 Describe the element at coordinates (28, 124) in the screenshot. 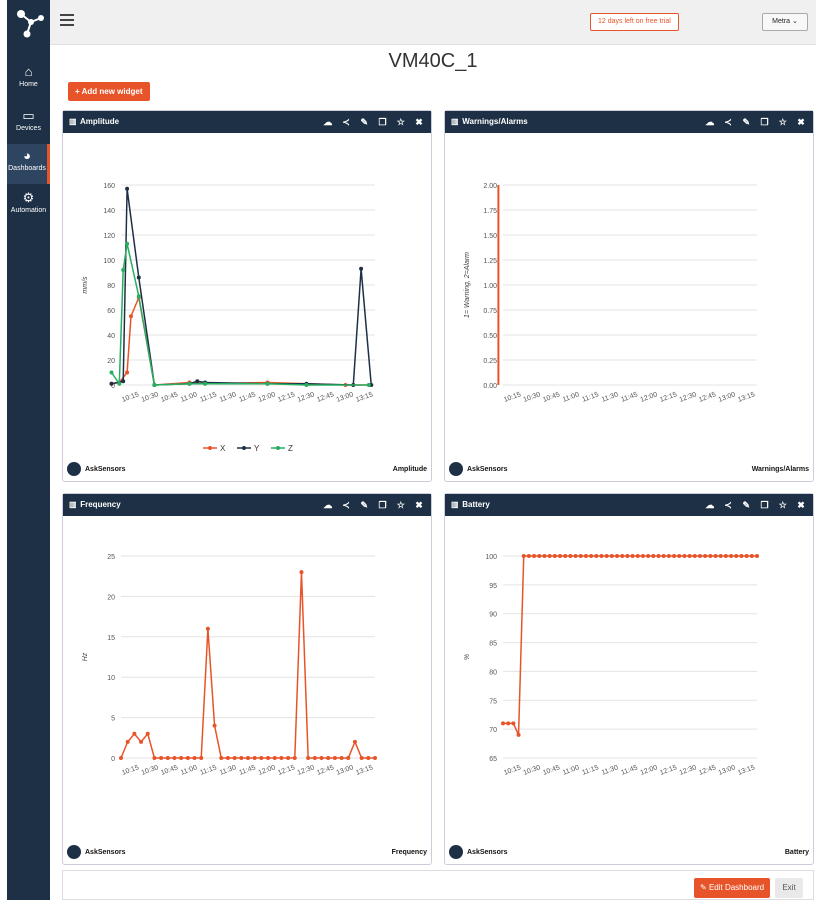

I see `sidebar-item-devices: ▭ Devices` at that location.